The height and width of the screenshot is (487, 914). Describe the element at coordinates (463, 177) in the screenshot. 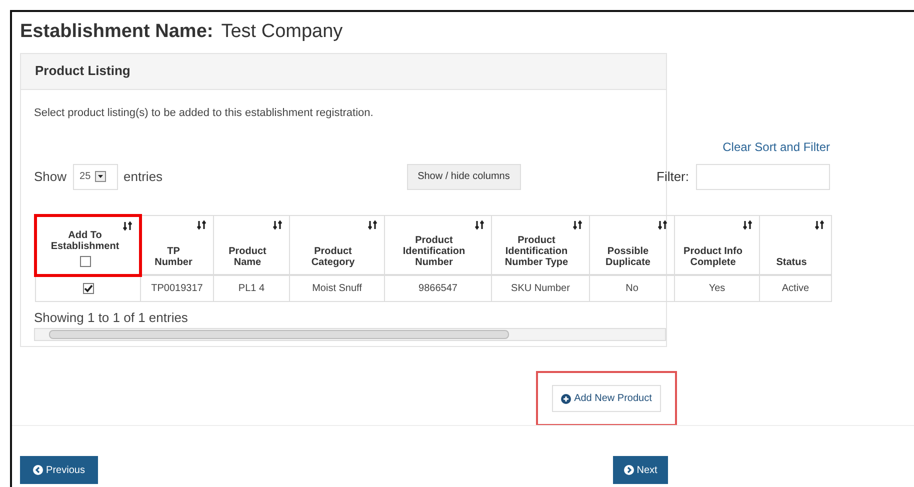

I see `show-hide-columns-button: Show / hide columns` at that location.